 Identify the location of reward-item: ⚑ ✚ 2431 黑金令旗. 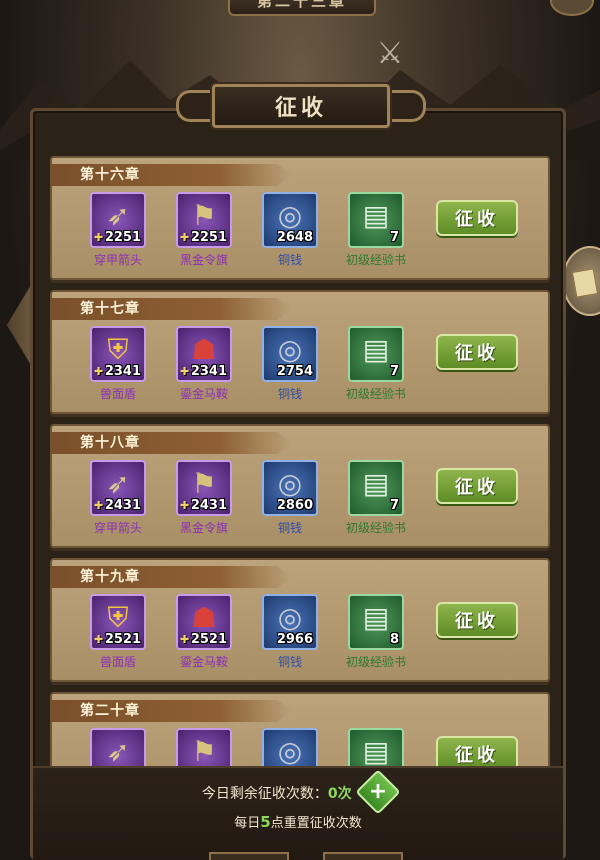
(204, 498).